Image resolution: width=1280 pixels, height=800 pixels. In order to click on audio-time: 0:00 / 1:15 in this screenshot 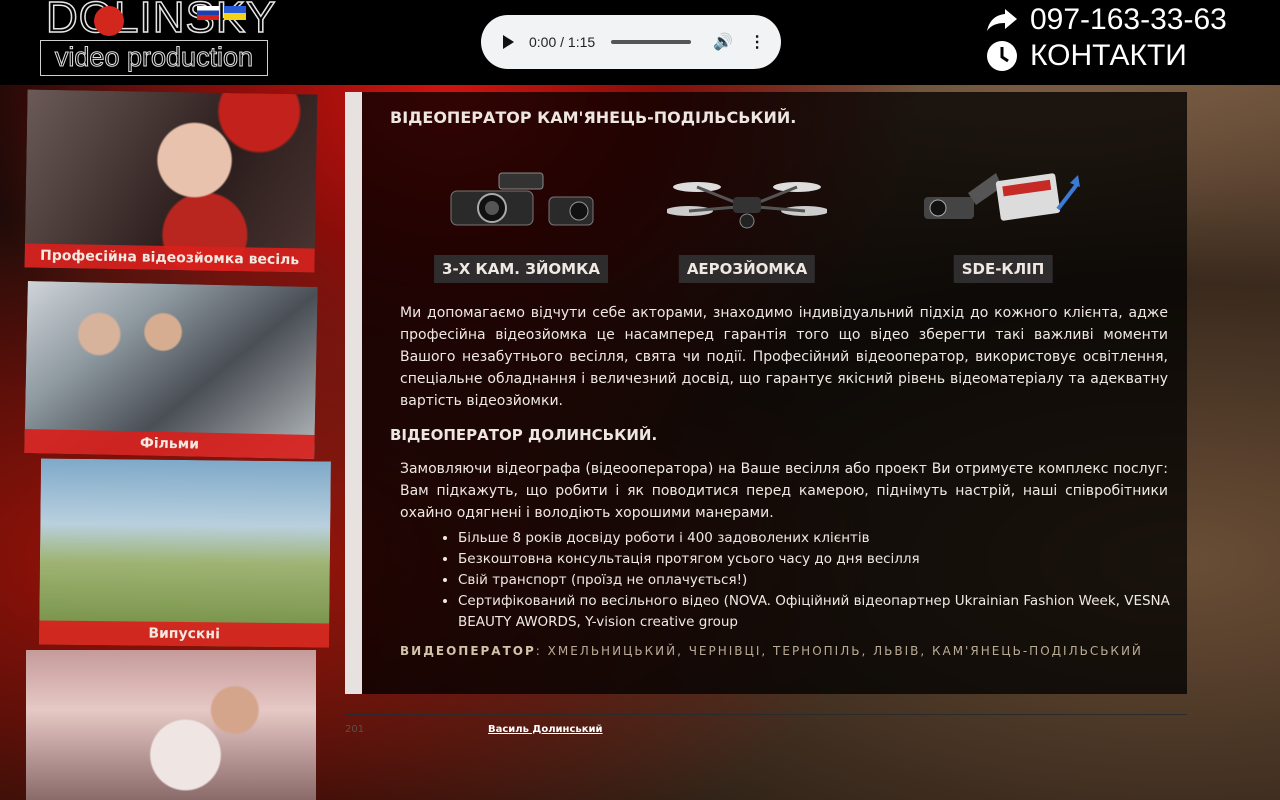, I will do `click(562, 42)`.